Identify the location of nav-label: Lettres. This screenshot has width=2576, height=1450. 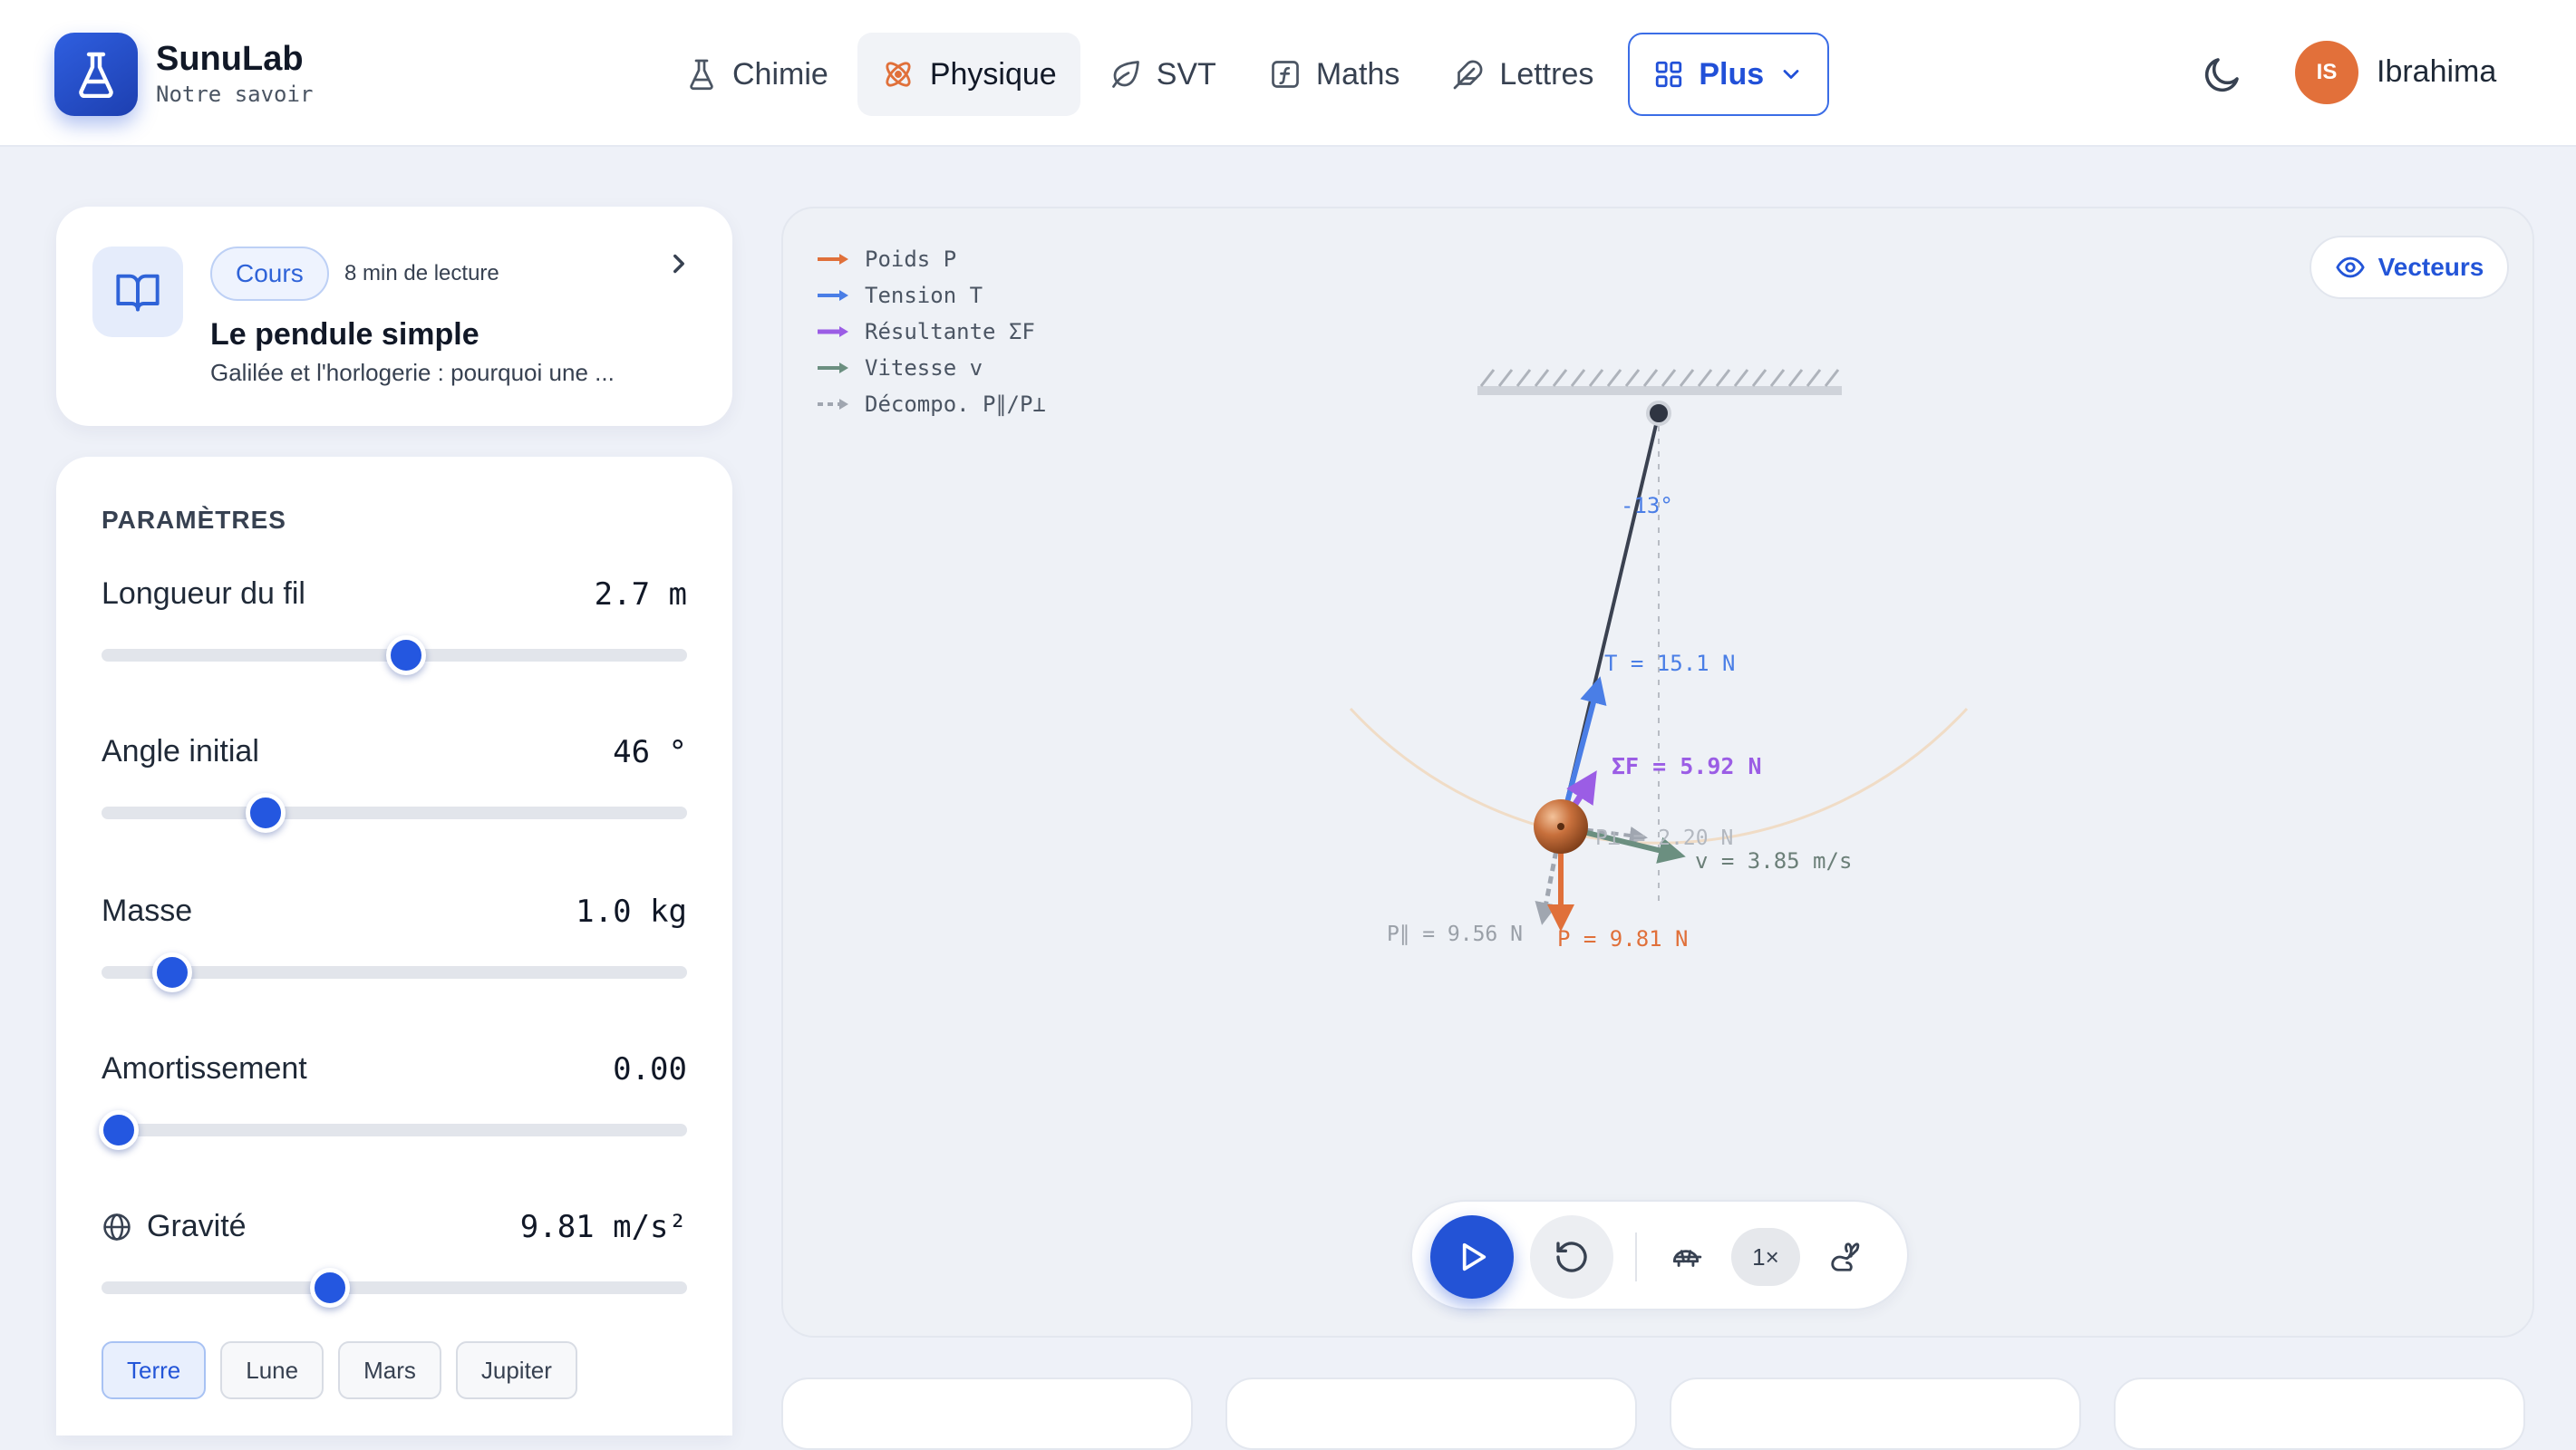
(1546, 74).